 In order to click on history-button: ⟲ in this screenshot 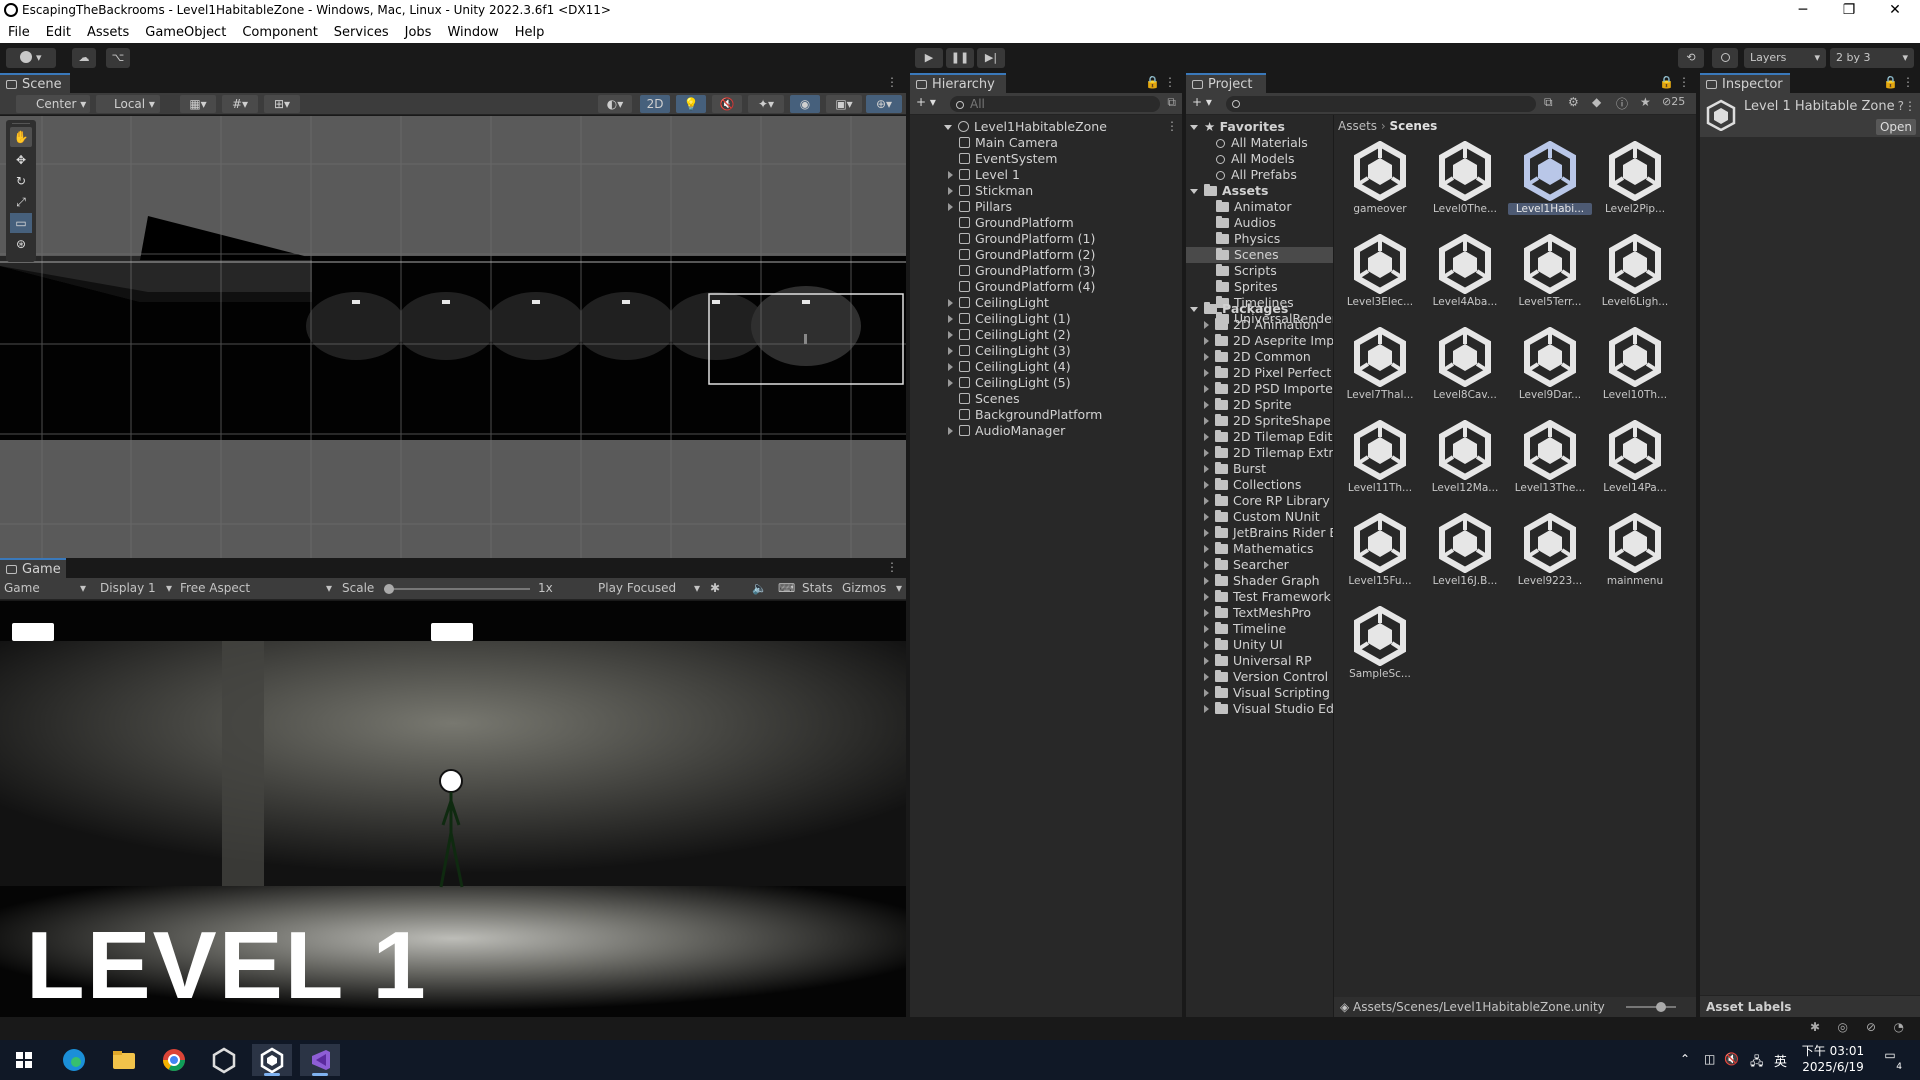, I will do `click(1691, 58)`.